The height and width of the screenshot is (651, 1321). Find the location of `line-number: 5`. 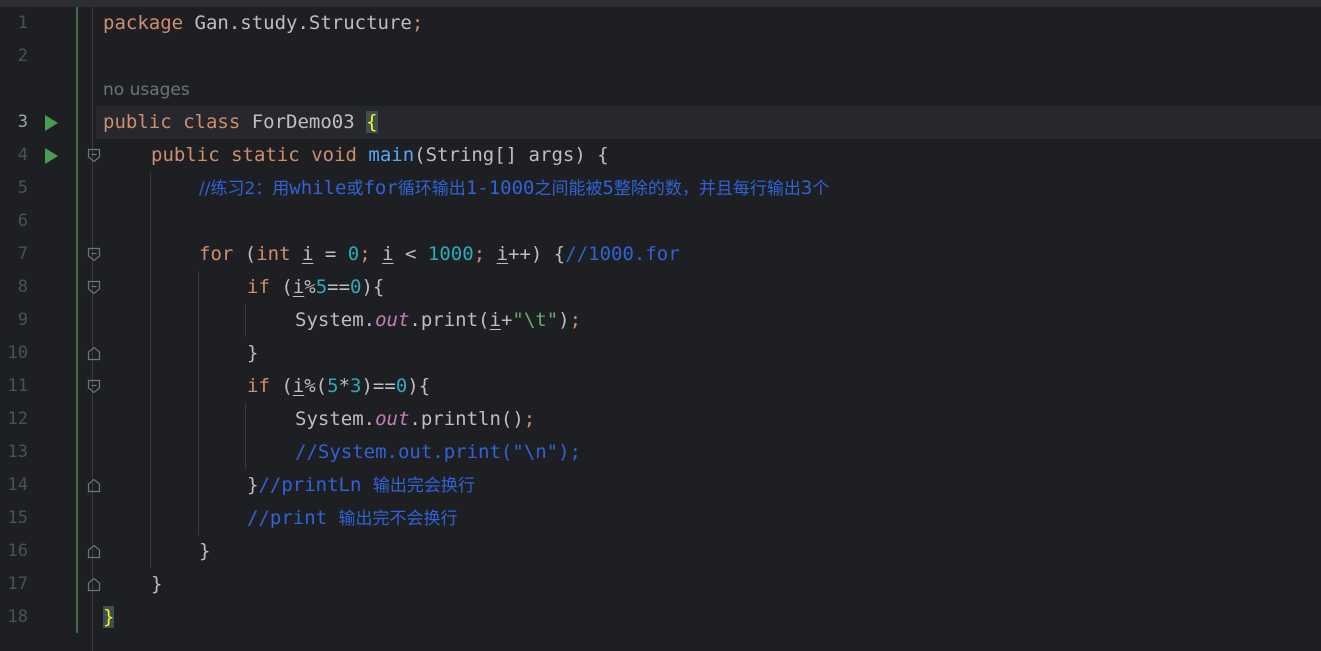

line-number: 5 is located at coordinates (22, 188).